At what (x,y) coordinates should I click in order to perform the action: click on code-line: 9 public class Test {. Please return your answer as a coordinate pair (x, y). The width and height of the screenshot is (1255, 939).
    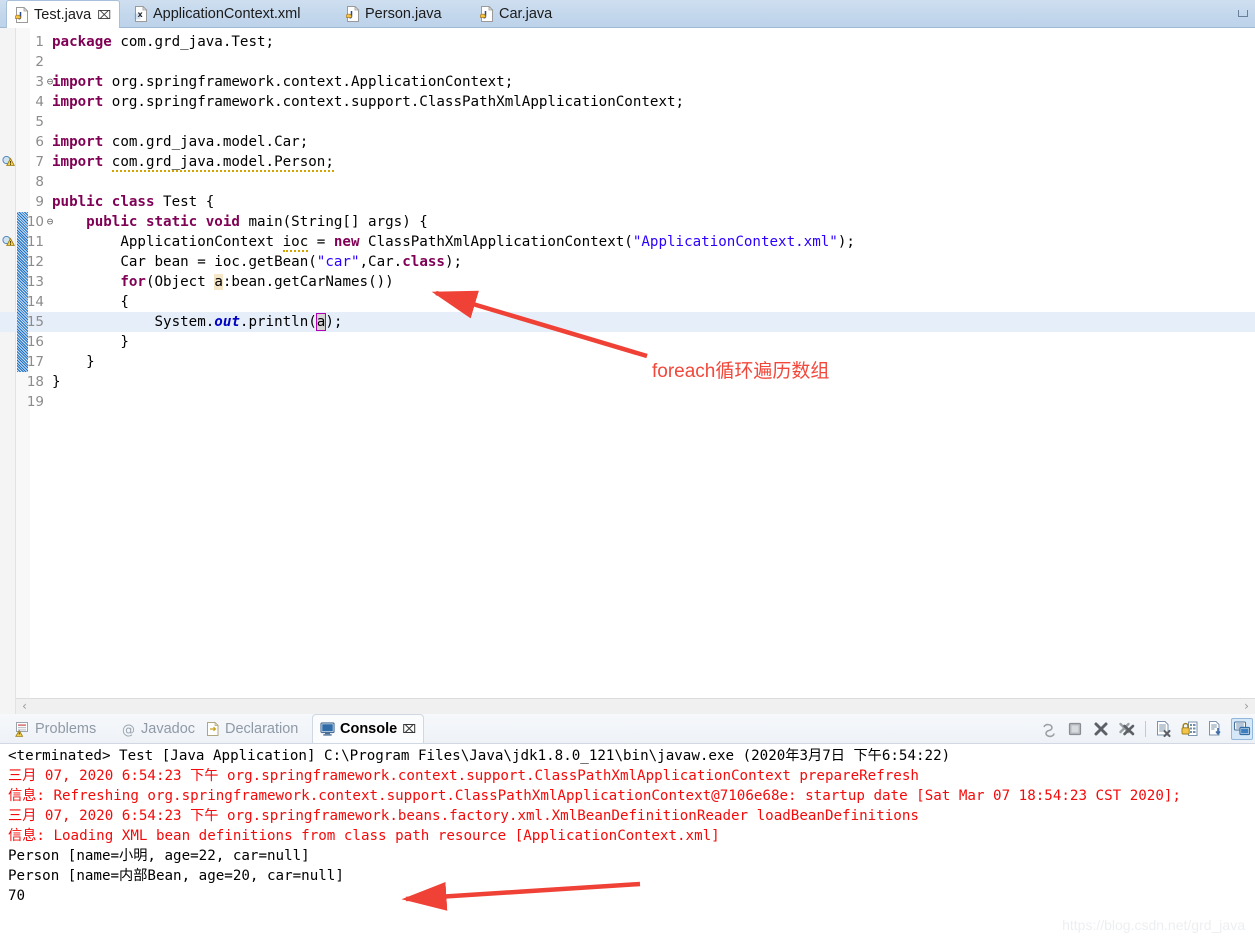
    Looking at the image, I should click on (627, 202).